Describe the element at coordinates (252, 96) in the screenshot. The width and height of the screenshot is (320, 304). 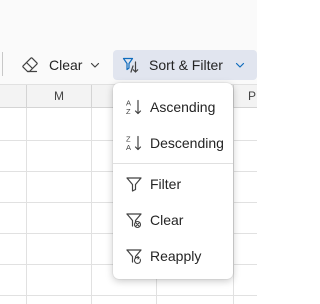
I see `column-header-label: P` at that location.